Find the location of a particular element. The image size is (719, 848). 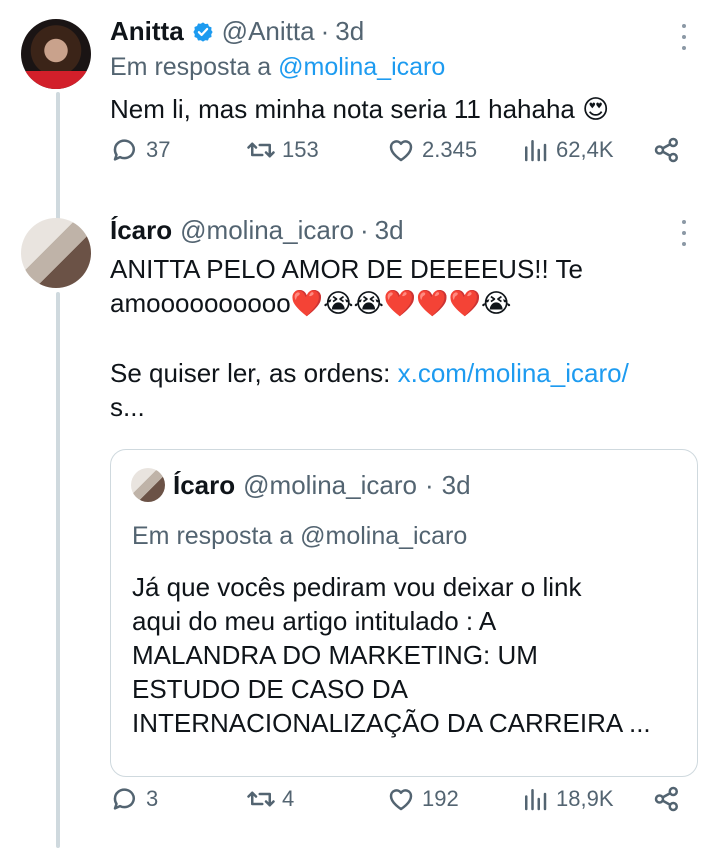

reply-button: 37 is located at coordinates (140, 150).